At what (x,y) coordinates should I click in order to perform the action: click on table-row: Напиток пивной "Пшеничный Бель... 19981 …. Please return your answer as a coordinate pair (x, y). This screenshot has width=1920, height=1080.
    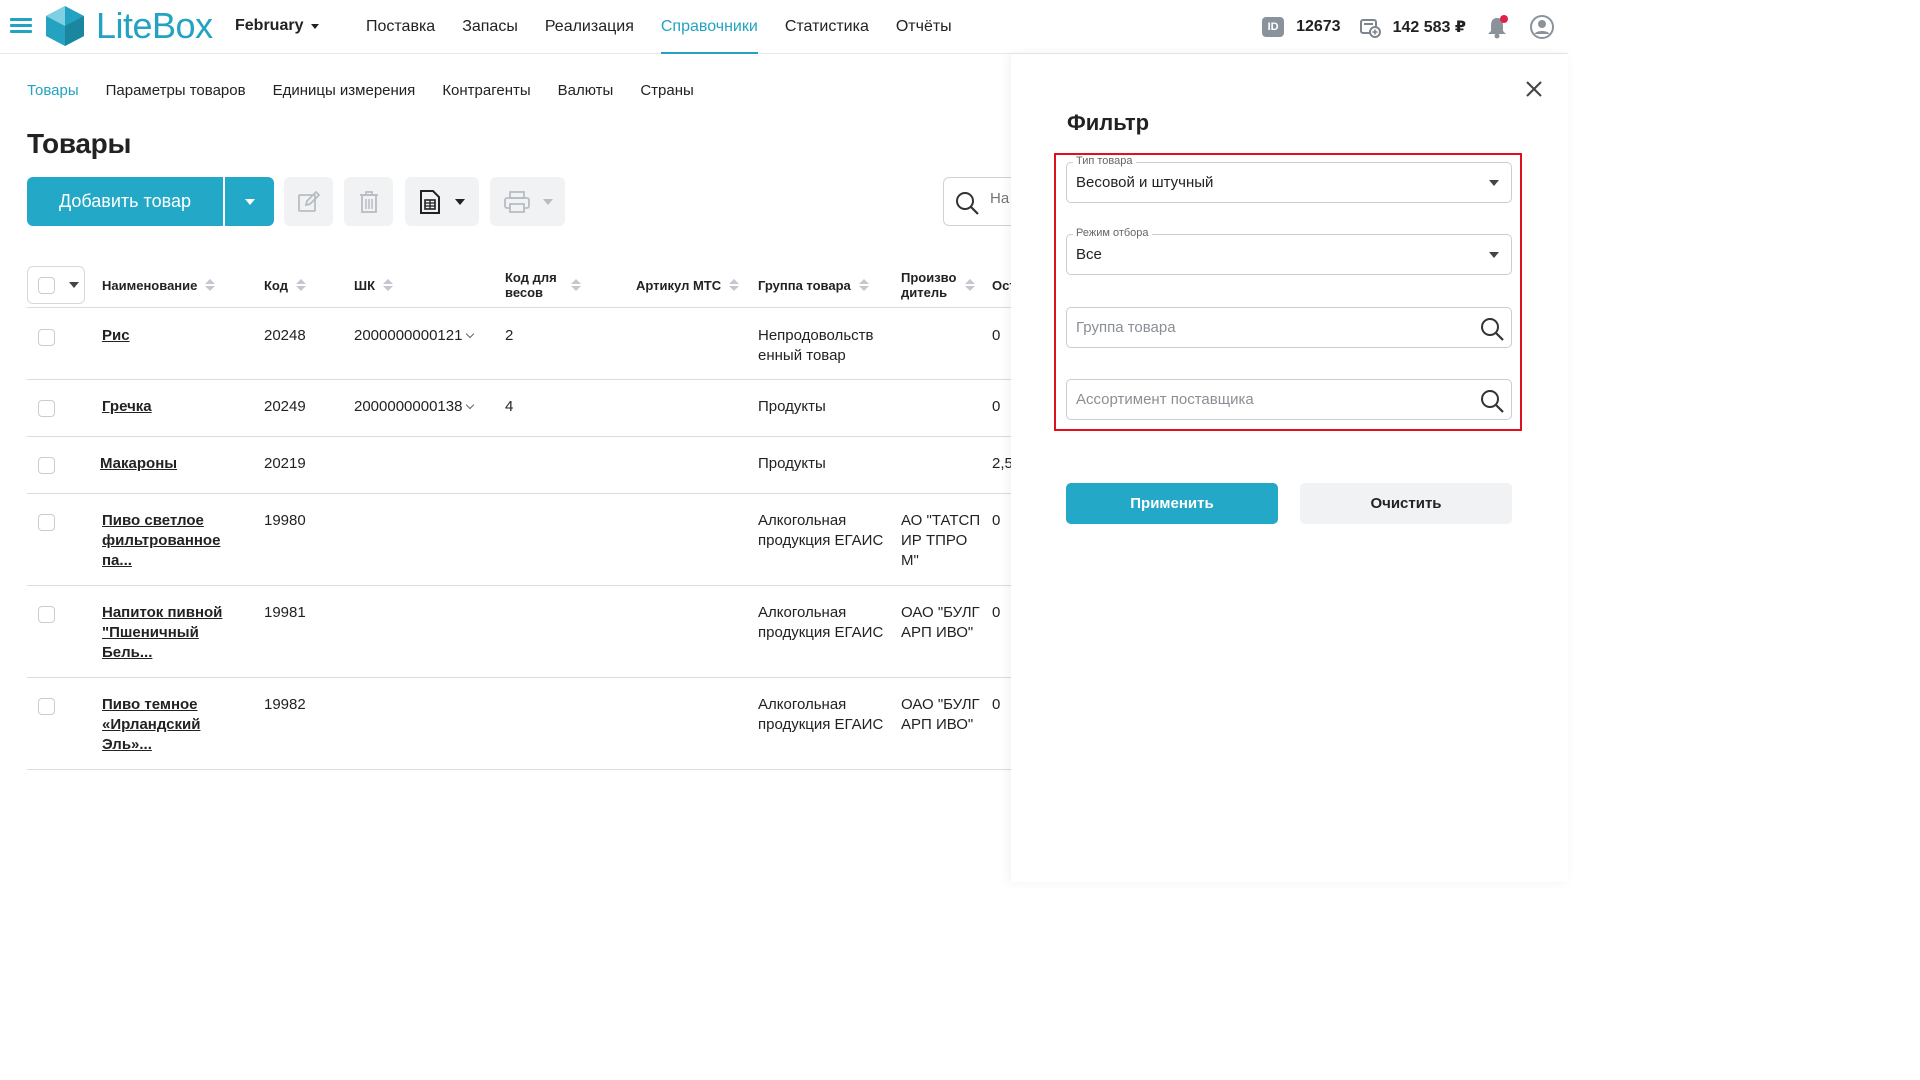
    Looking at the image, I should click on (519, 632).